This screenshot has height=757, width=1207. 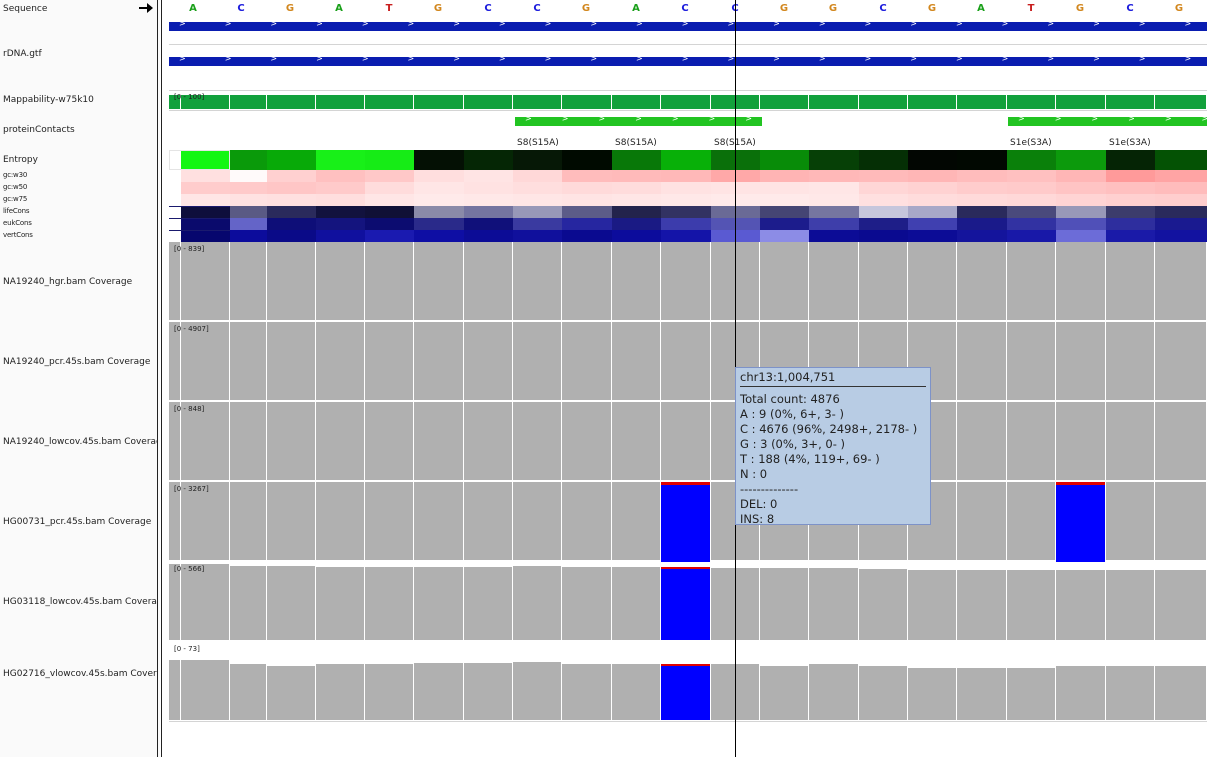 What do you see at coordinates (157, 378) in the screenshot?
I see `panel-divider` at bounding box center [157, 378].